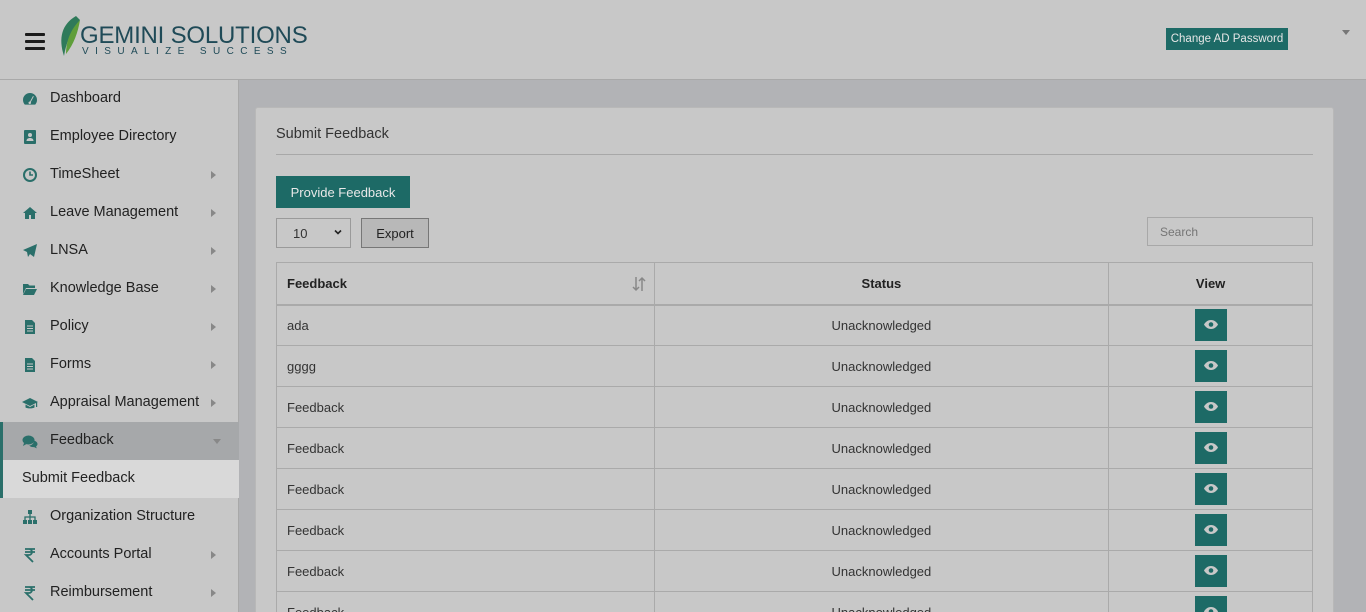 This screenshot has width=1366, height=612. Describe the element at coordinates (119, 327) in the screenshot. I see `sidebar-item-policy: Policy` at that location.